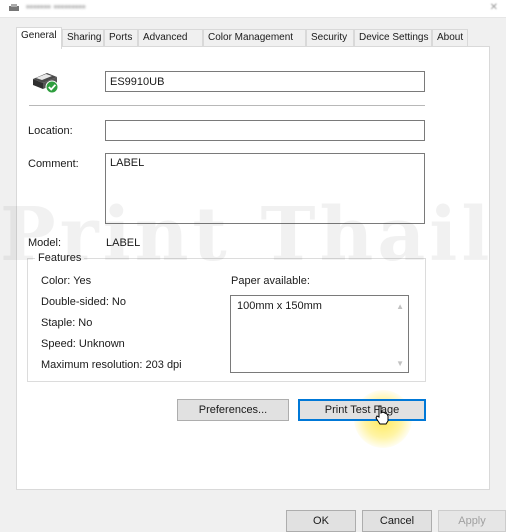 The height and width of the screenshot is (532, 506). I want to click on comment-label: Comment:, so click(53, 164).